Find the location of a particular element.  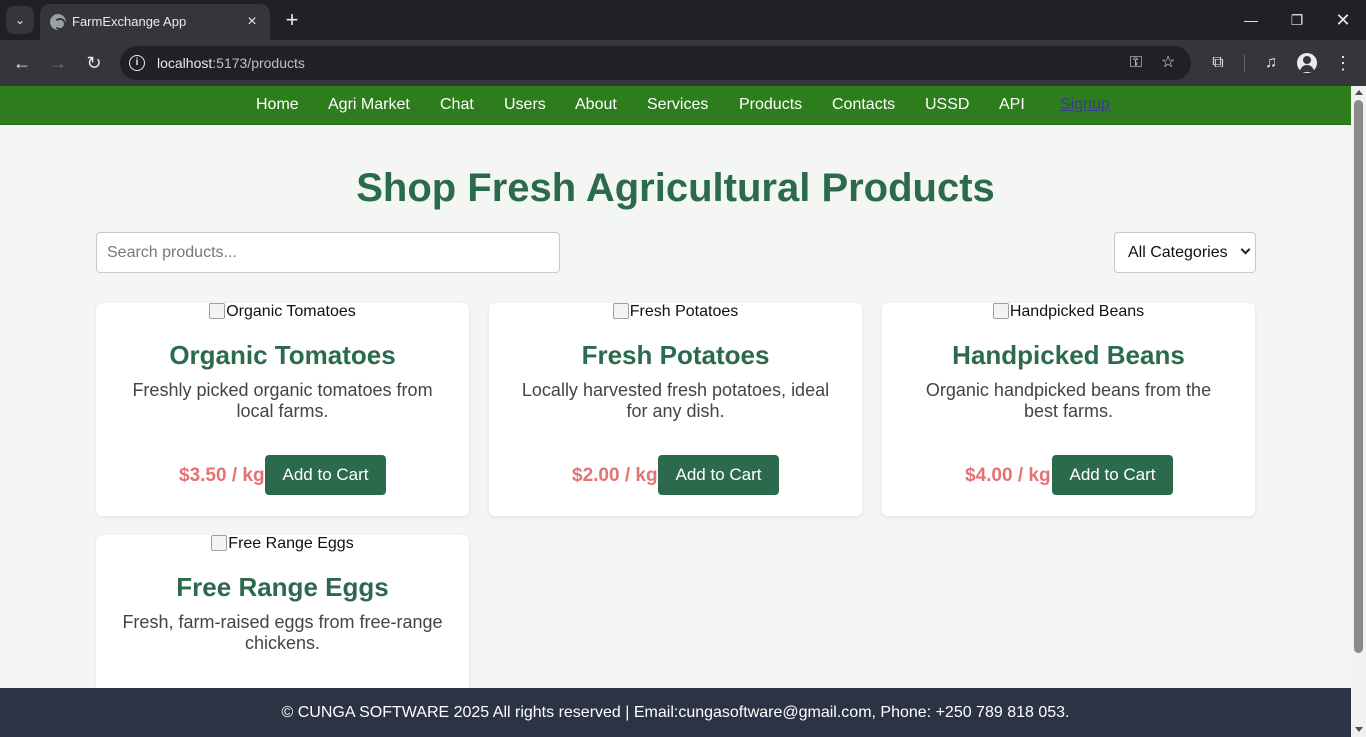

product-name: Free Range Eggs is located at coordinates (282, 587).